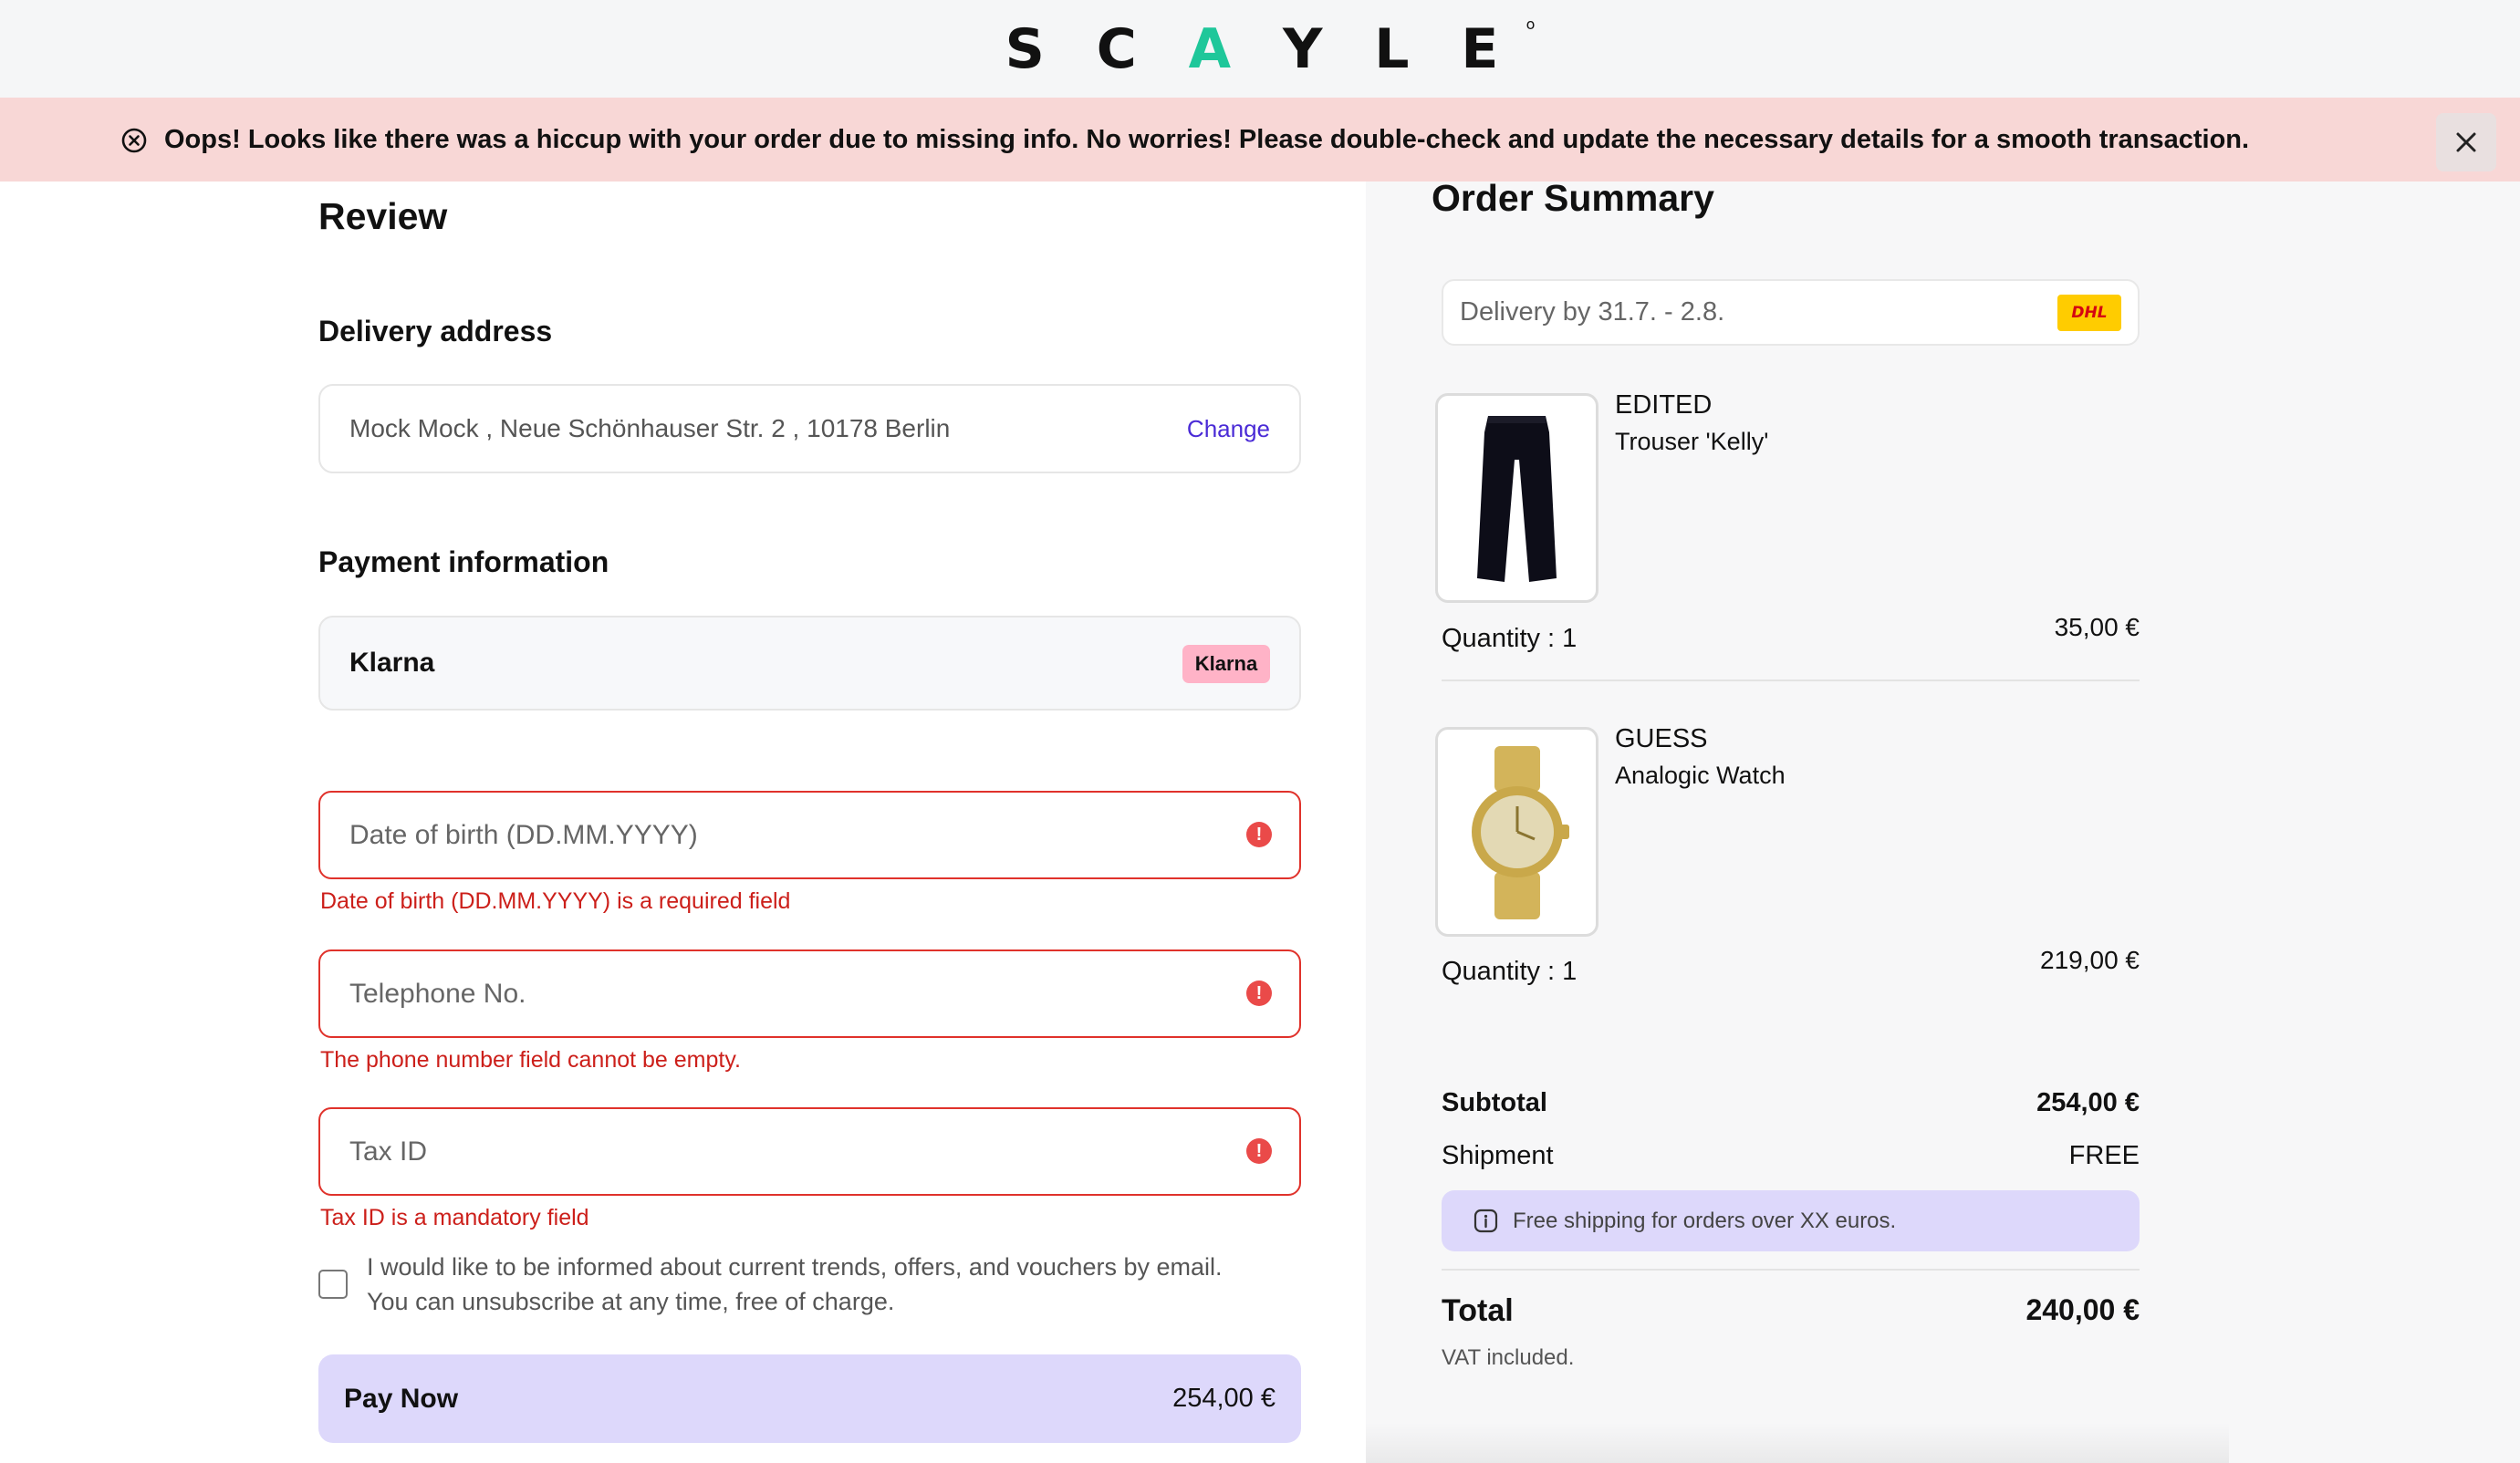  What do you see at coordinates (401, 1399) in the screenshot?
I see `pay-now-label: Pay Now` at bounding box center [401, 1399].